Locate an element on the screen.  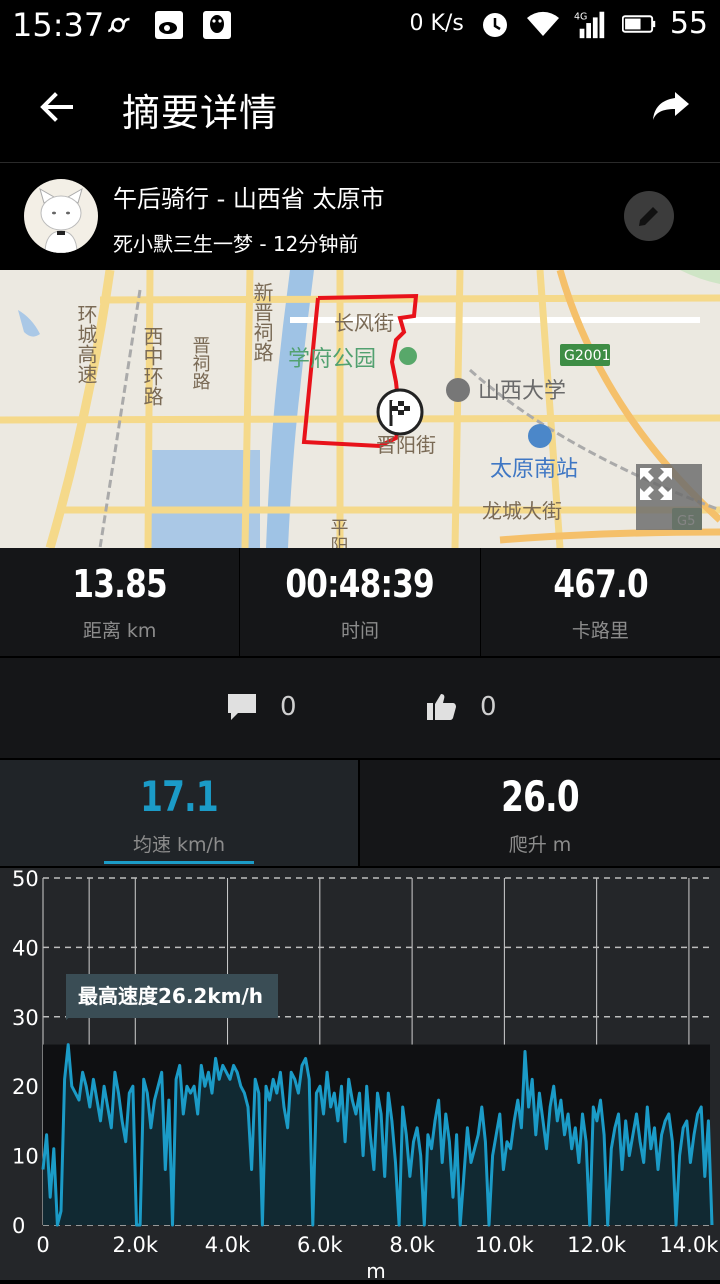
y-tick-label: 10 is located at coordinates (25, 1157).